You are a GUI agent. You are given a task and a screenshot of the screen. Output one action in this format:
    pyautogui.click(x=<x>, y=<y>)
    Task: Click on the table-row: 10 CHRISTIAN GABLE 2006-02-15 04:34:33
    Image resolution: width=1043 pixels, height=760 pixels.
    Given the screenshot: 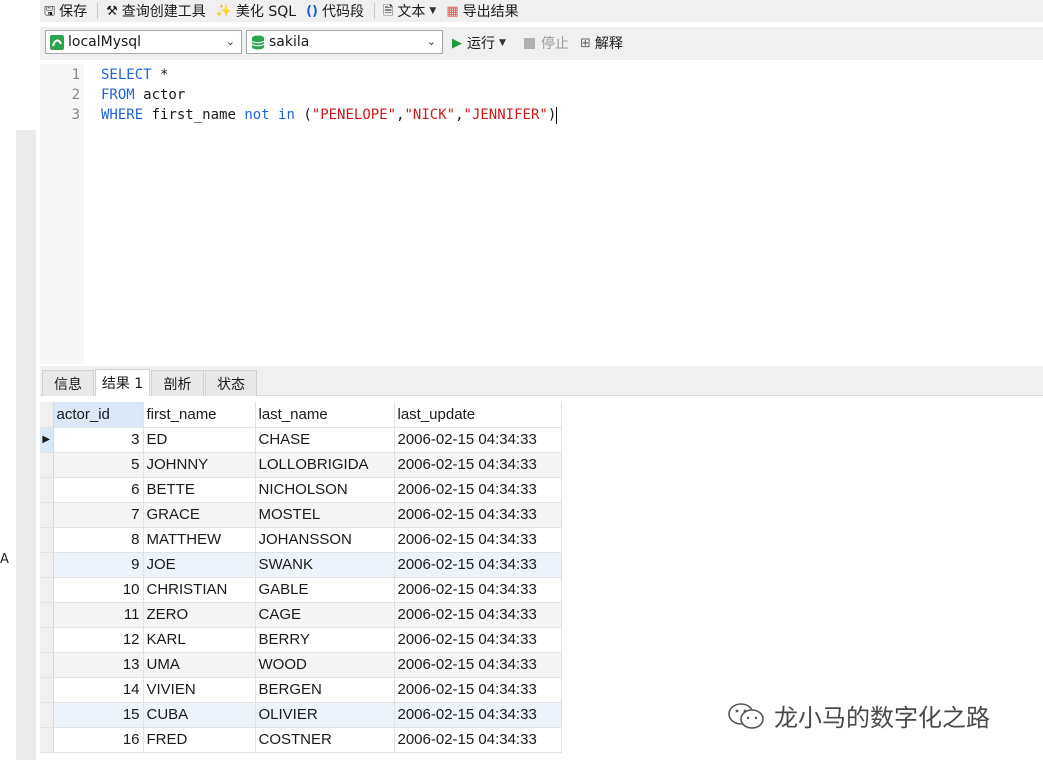 What is the action you would take?
    pyautogui.click(x=301, y=590)
    